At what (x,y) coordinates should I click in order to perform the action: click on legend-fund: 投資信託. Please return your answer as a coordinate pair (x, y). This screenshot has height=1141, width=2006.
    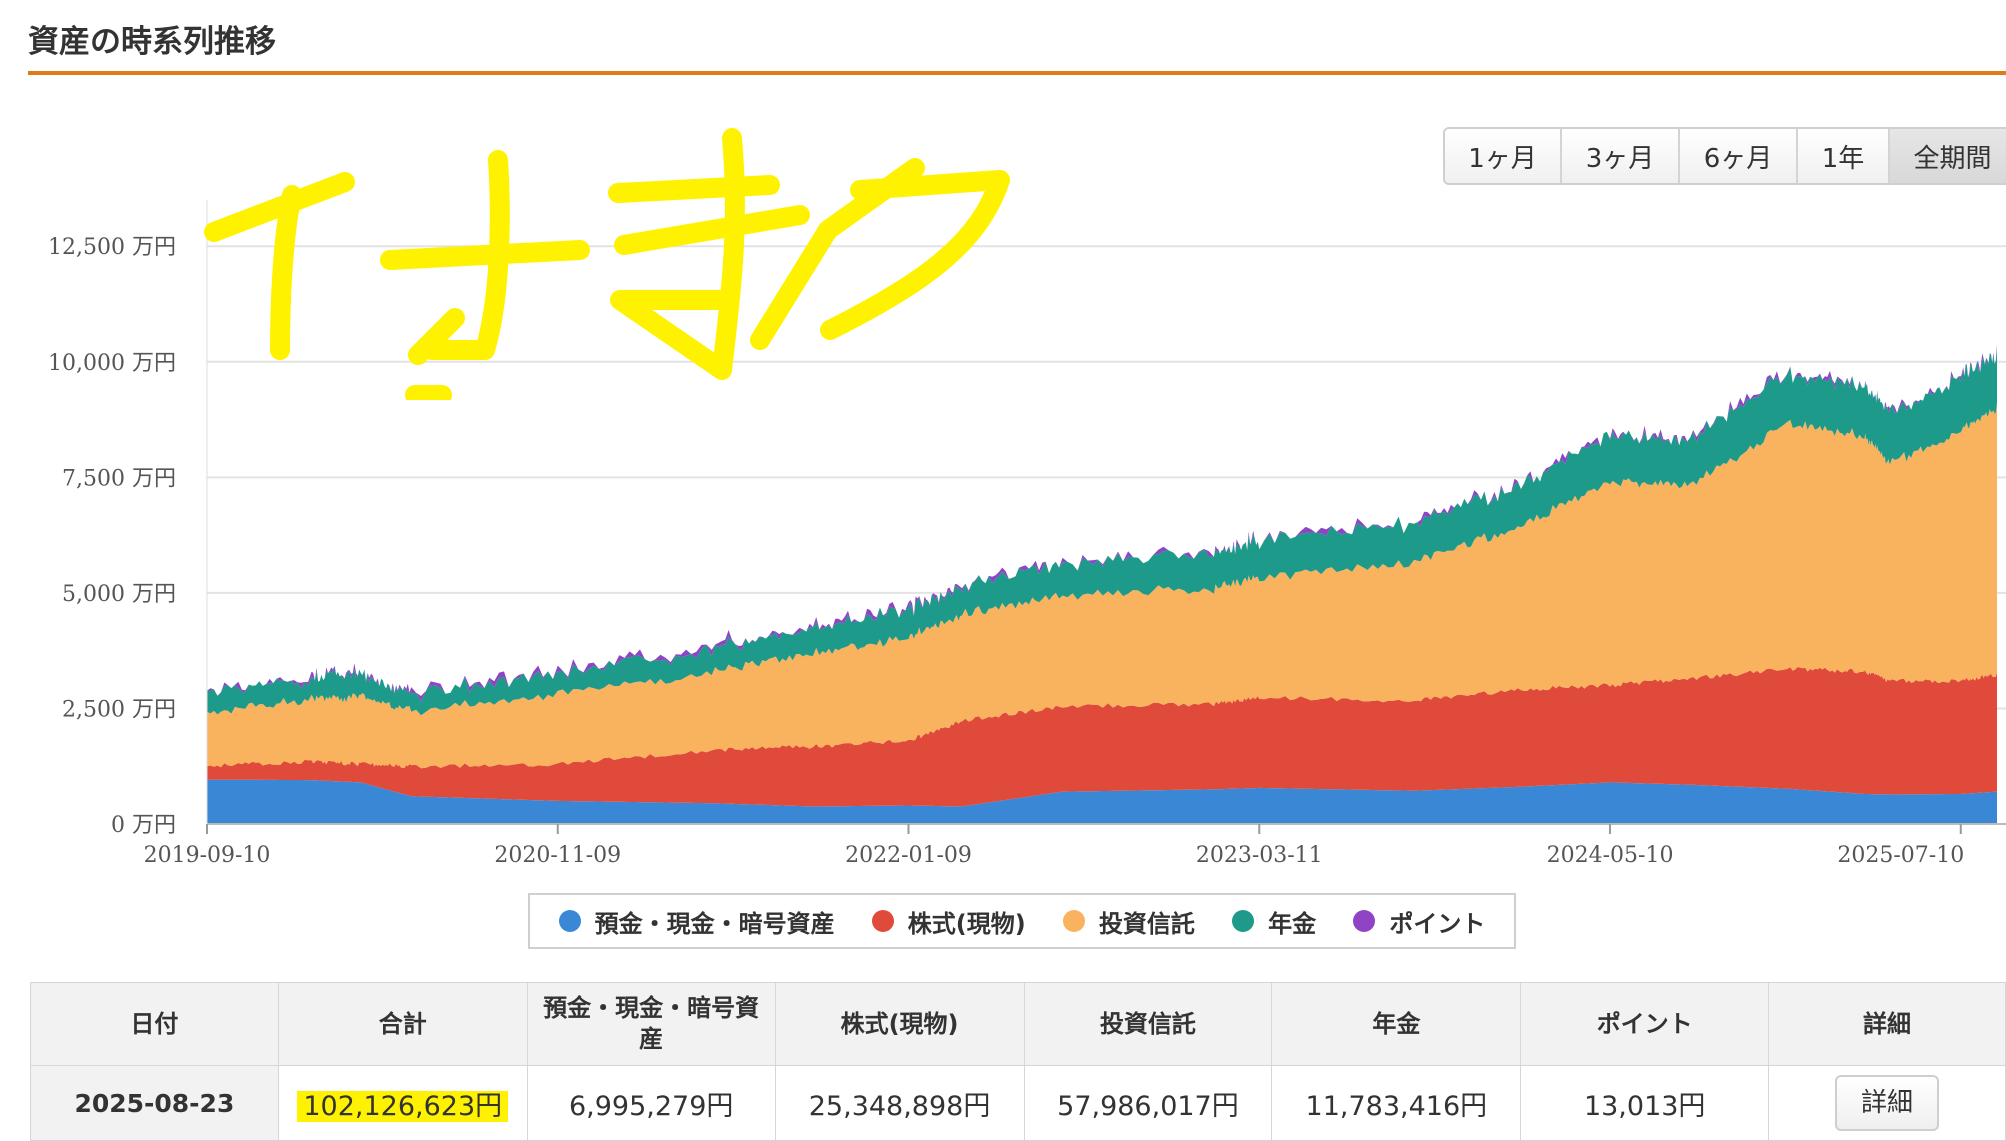
    Looking at the image, I should click on (1128, 921).